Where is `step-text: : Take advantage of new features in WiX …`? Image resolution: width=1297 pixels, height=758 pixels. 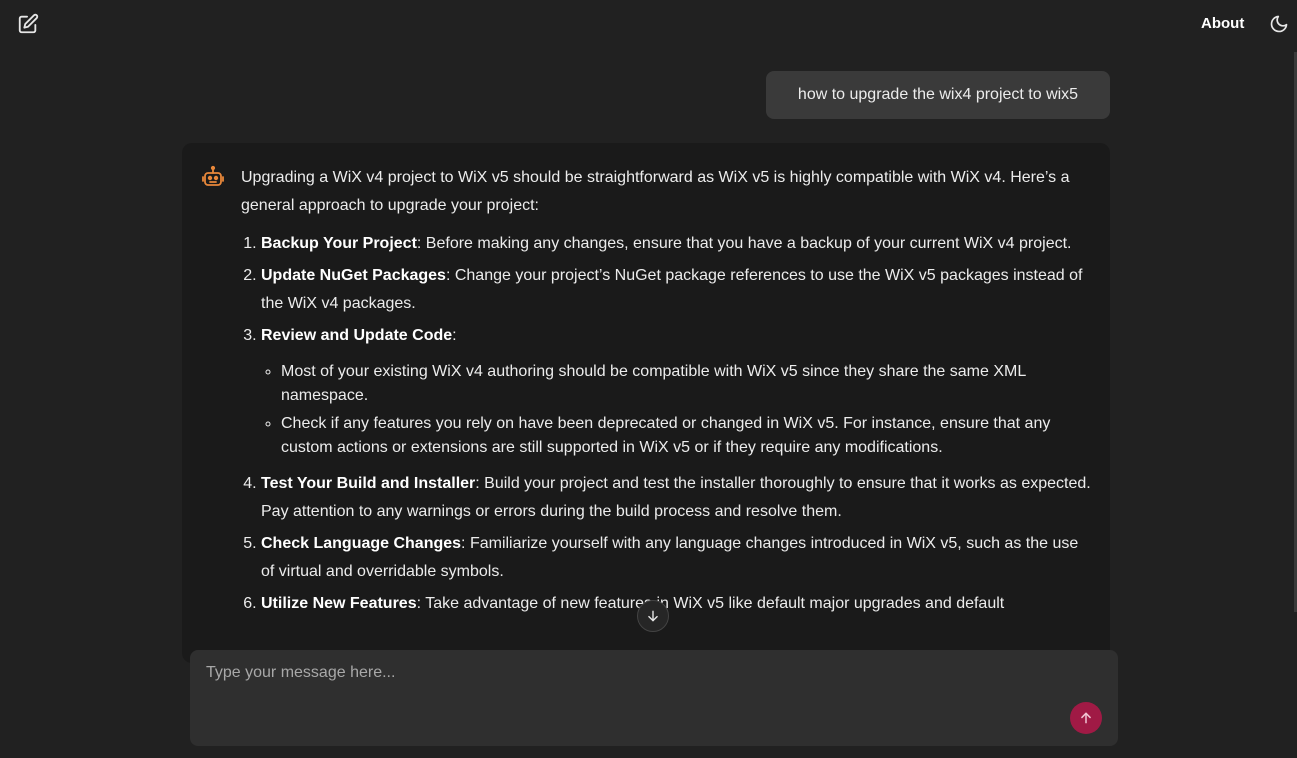 step-text: : Take advantage of new features in WiX … is located at coordinates (710, 603).